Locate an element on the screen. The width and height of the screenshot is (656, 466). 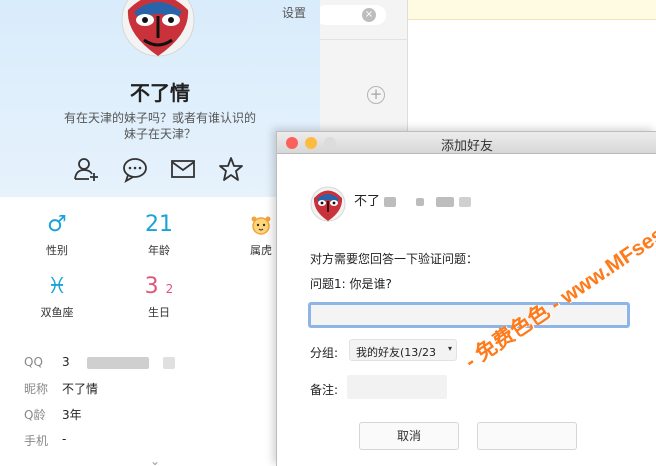
favorite-star-icon is located at coordinates (231, 169).